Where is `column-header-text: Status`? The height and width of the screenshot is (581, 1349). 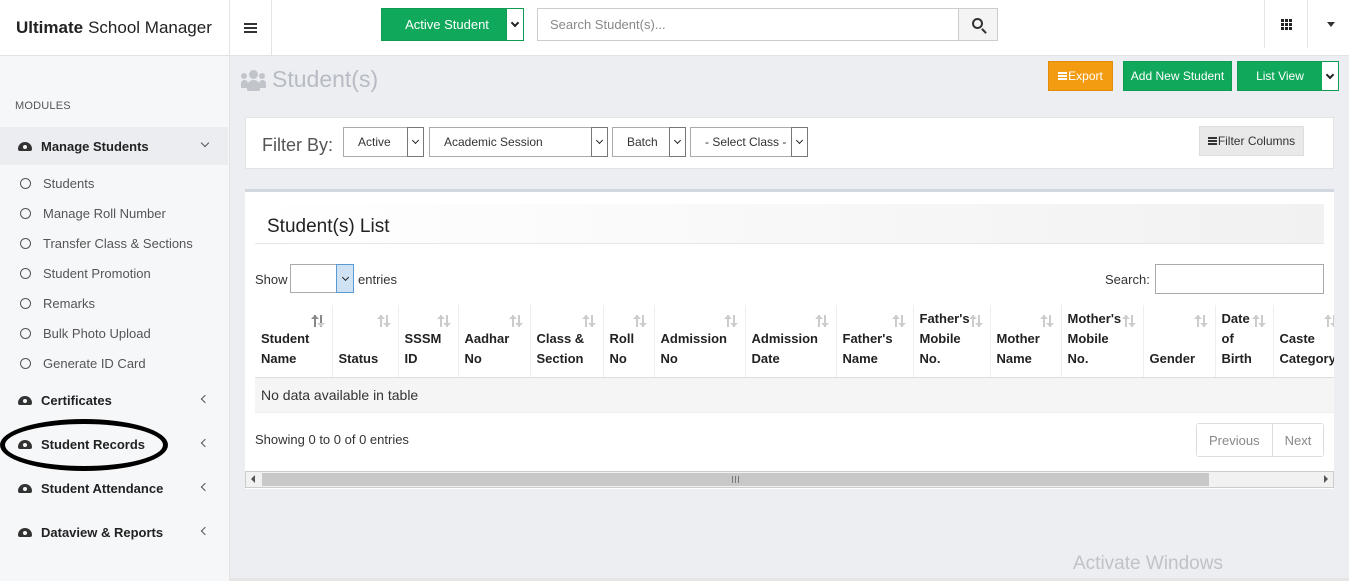 column-header-text: Status is located at coordinates (358, 358).